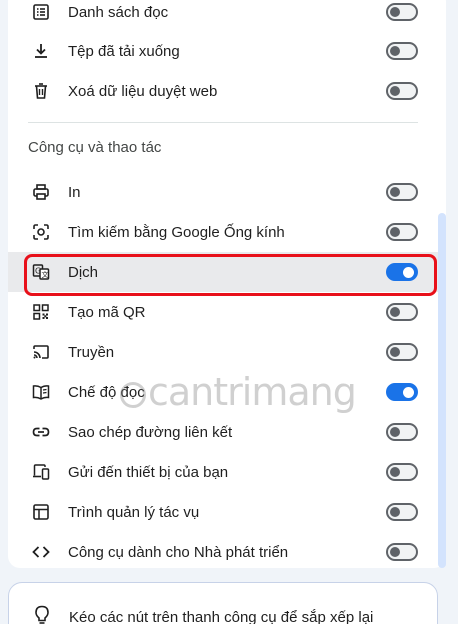 Image resolution: width=458 pixels, height=624 pixels. Describe the element at coordinates (91, 352) in the screenshot. I see `menu-item-label: Truyền` at that location.